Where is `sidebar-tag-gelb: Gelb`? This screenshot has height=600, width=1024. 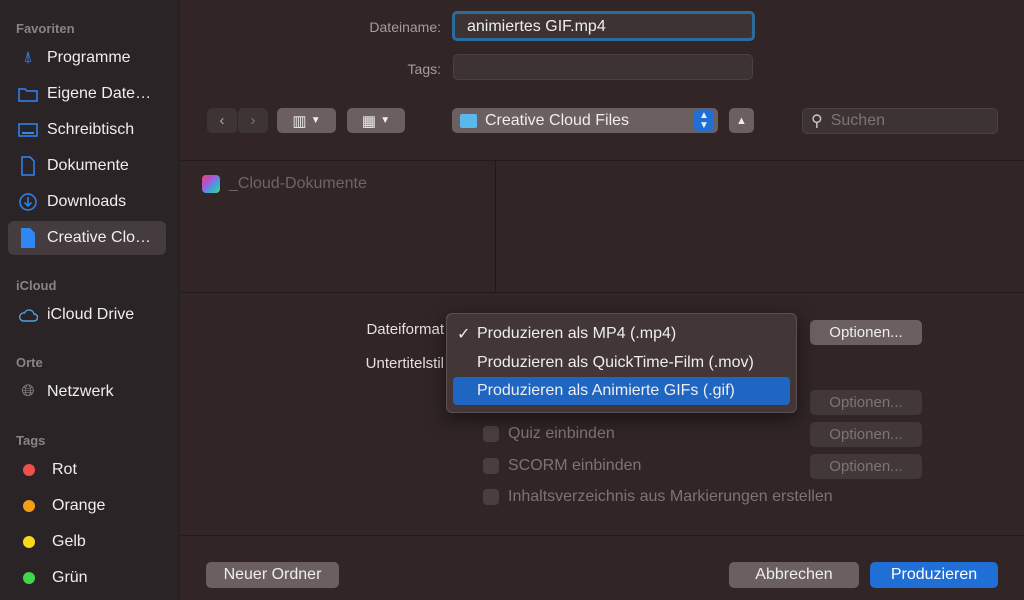
sidebar-tag-gelb: Gelb is located at coordinates (87, 542).